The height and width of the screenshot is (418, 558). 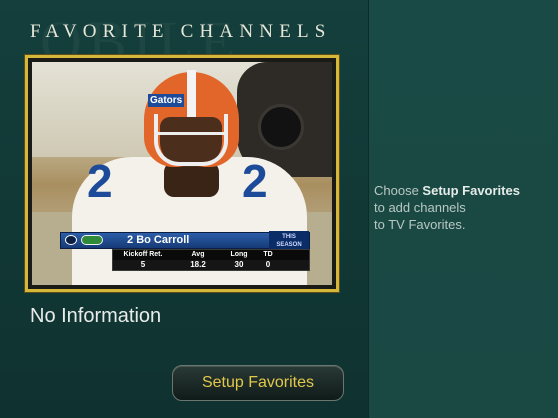 What do you see at coordinates (211, 265) in the screenshot?
I see `stats-value-row: 5 18.2 30 0` at bounding box center [211, 265].